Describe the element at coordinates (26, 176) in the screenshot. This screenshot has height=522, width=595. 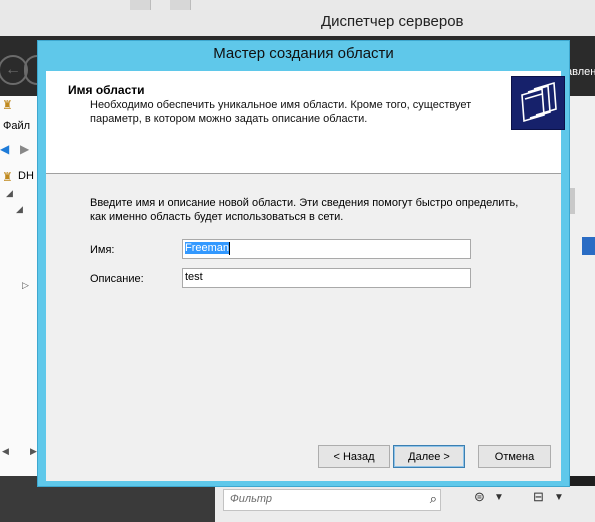
I see `tree-item-dhcp: DH` at that location.